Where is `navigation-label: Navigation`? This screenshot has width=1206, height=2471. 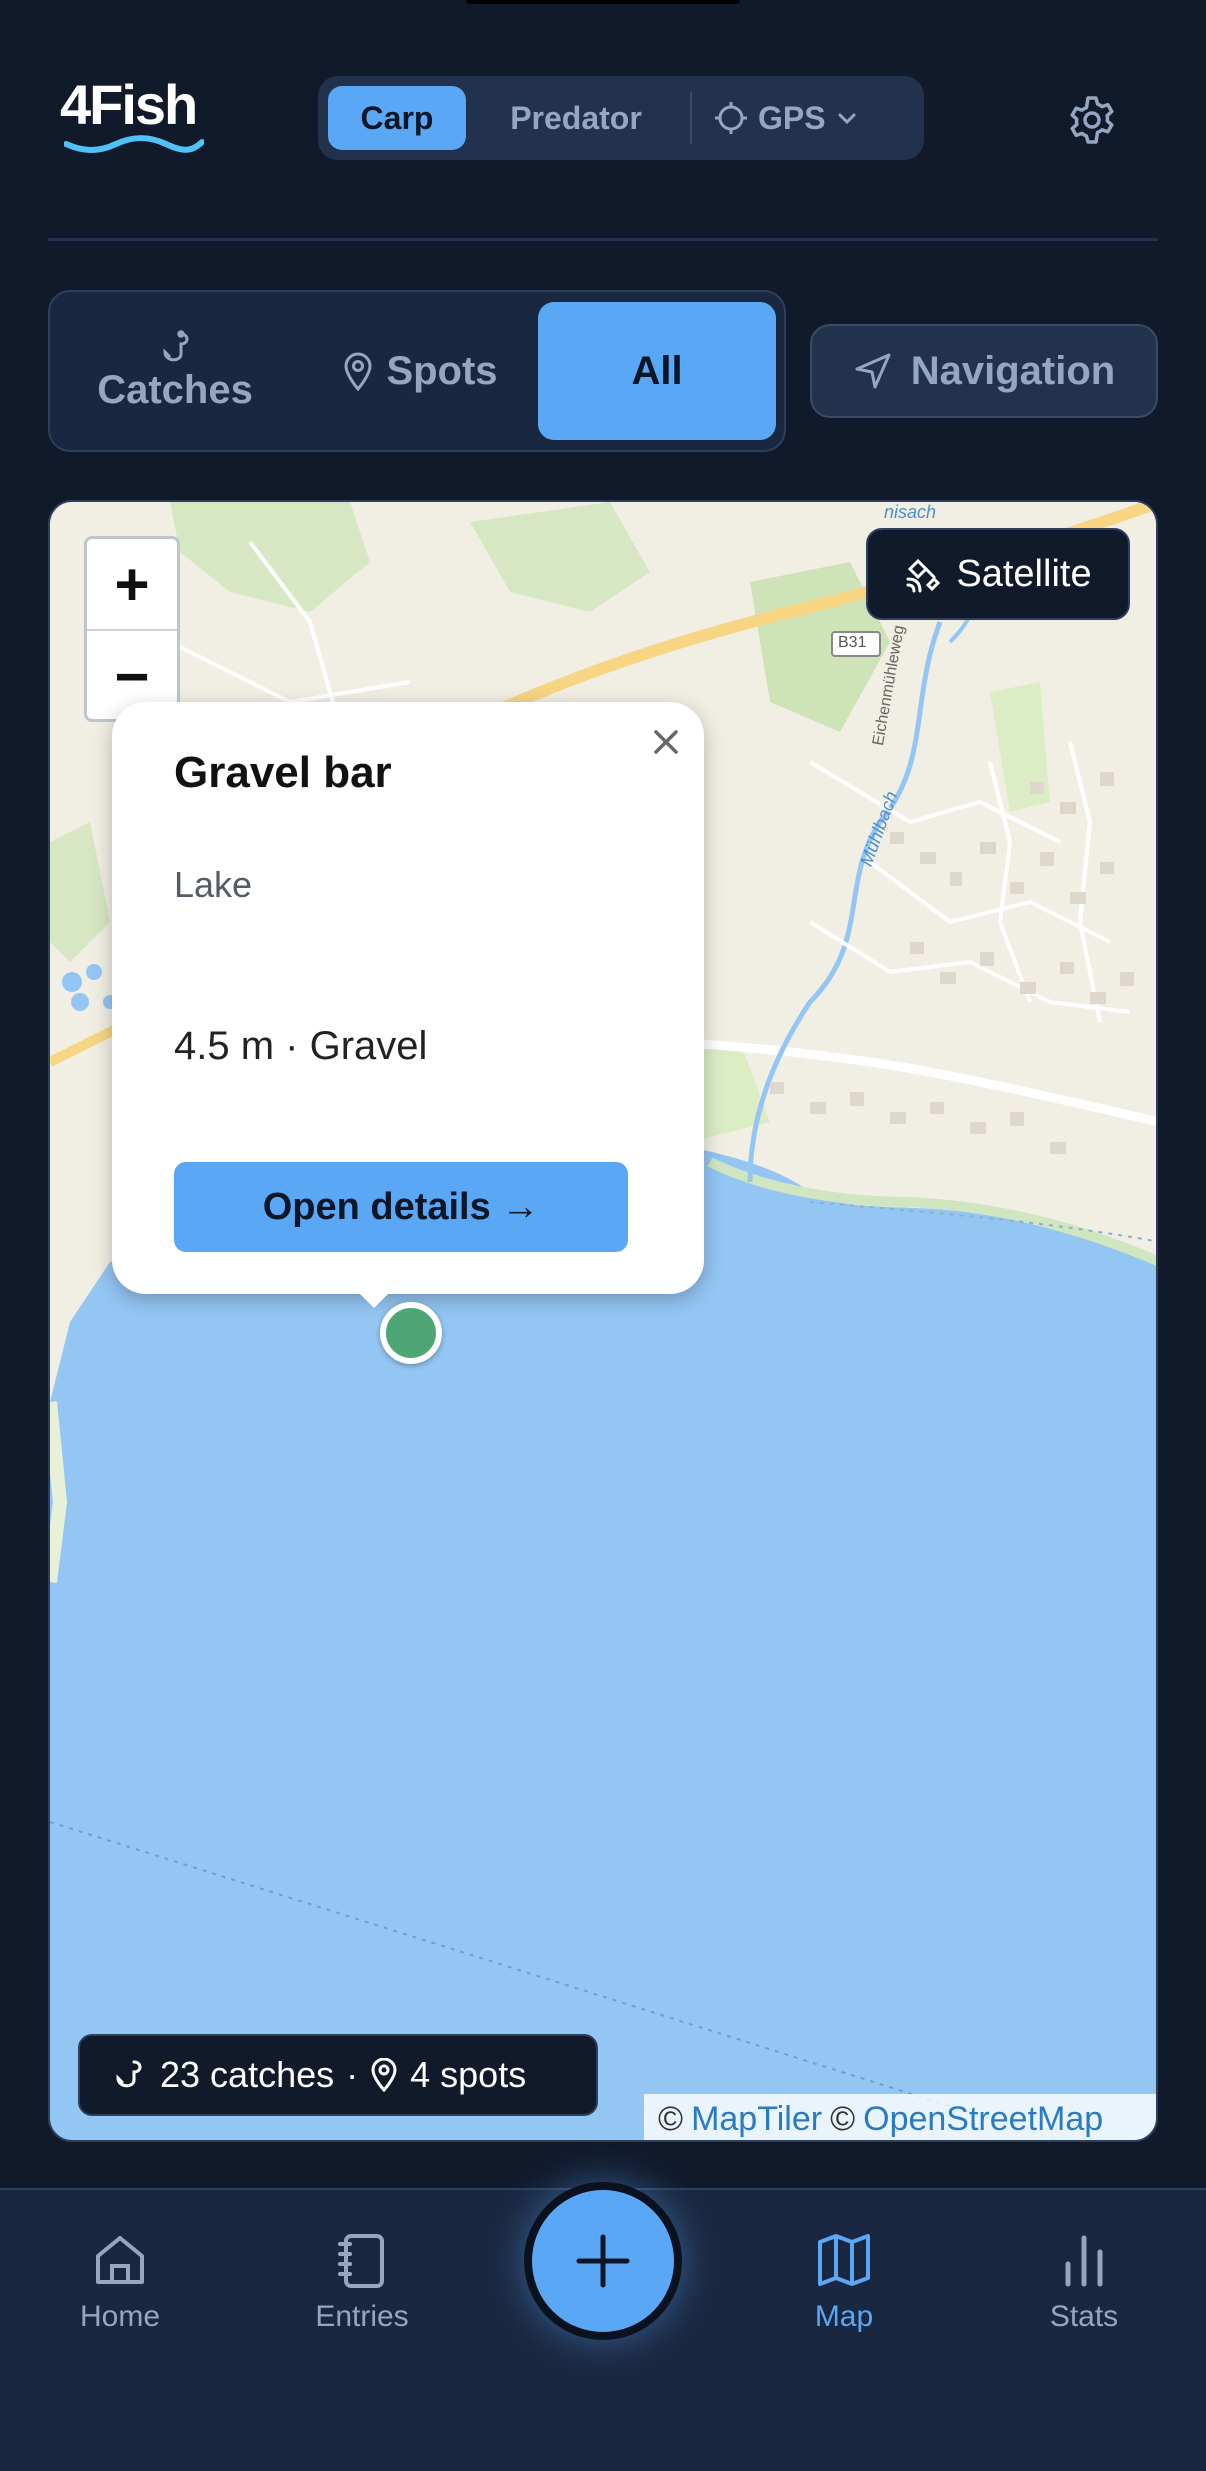
navigation-label: Navigation is located at coordinates (1013, 370).